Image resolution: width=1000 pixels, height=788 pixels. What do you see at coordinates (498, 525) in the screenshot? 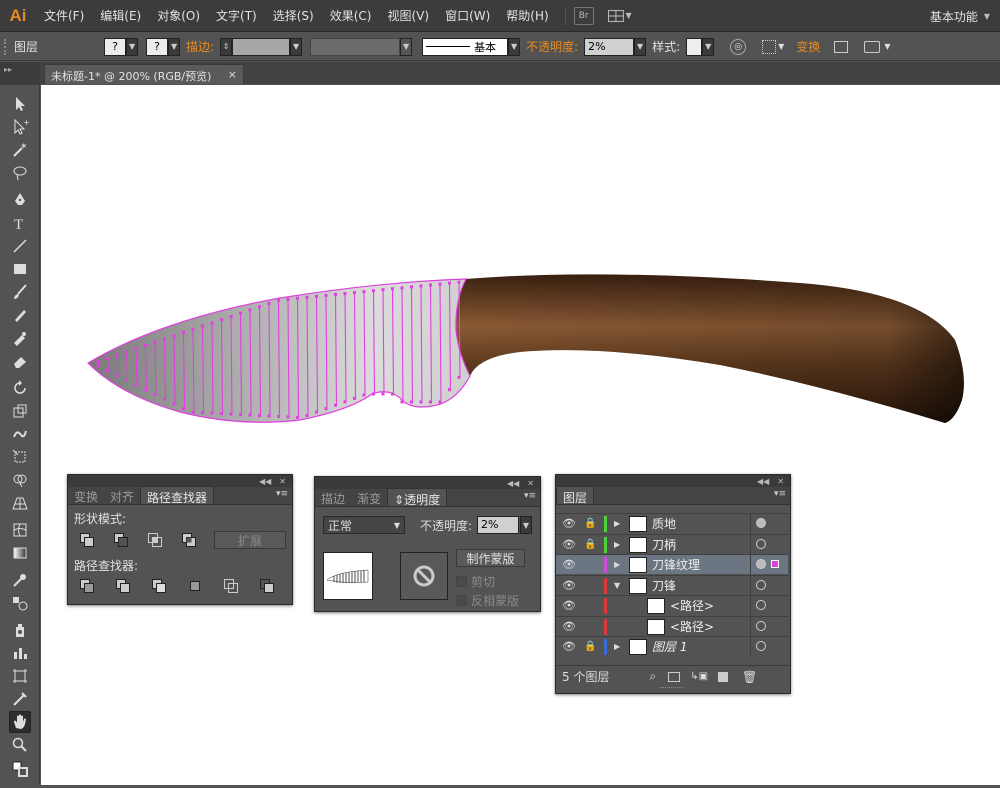
I see `opacity-field: 2%` at bounding box center [498, 525].